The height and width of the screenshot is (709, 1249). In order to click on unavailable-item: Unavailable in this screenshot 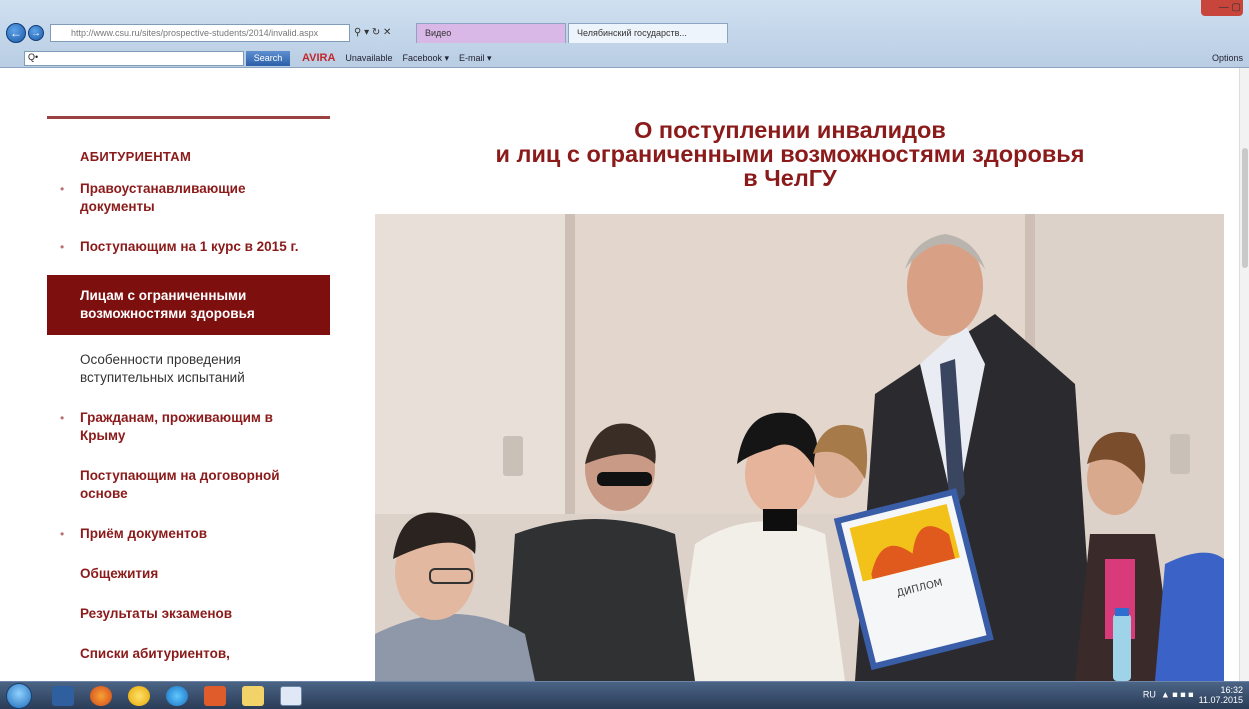, I will do `click(368, 58)`.